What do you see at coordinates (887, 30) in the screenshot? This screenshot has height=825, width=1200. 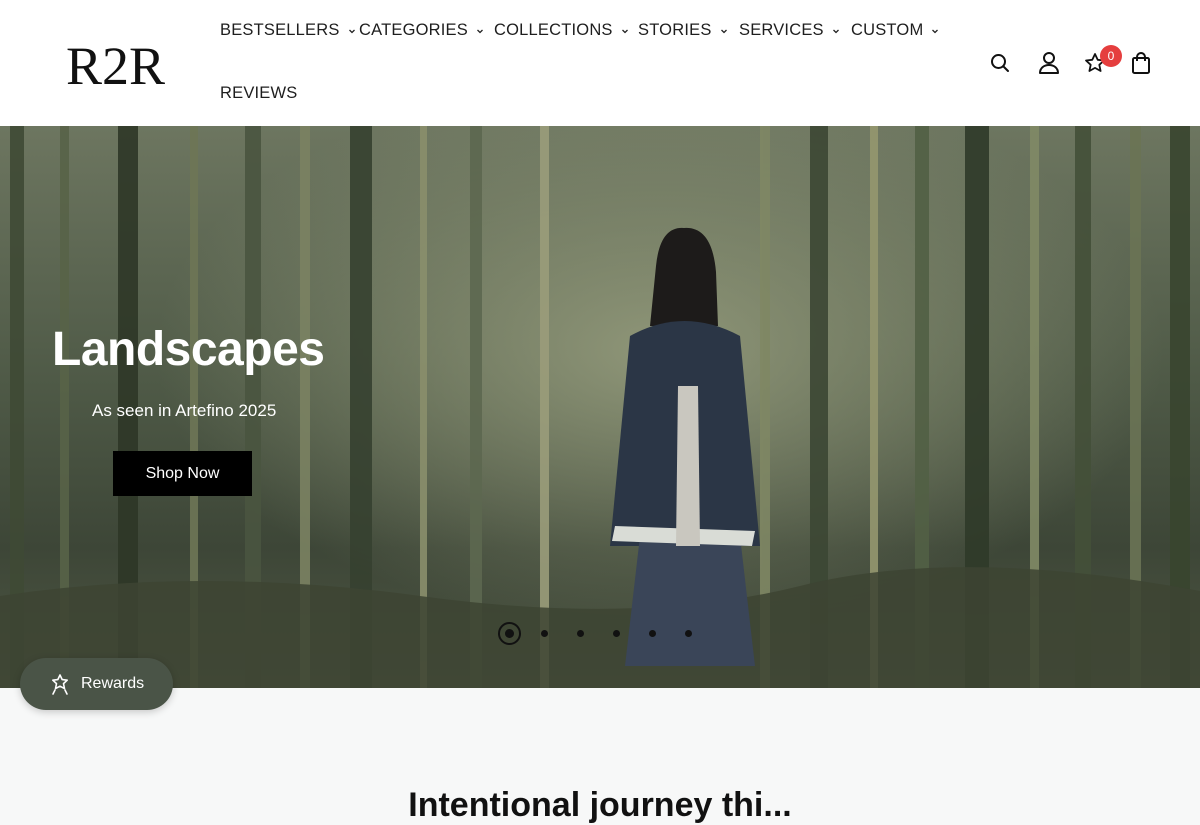 I see `nav-label: CUSTOM` at bounding box center [887, 30].